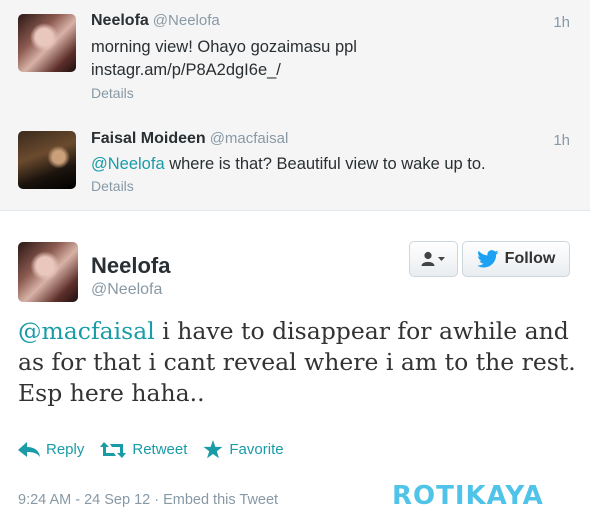  I want to click on favorite-button: Favorite, so click(243, 449).